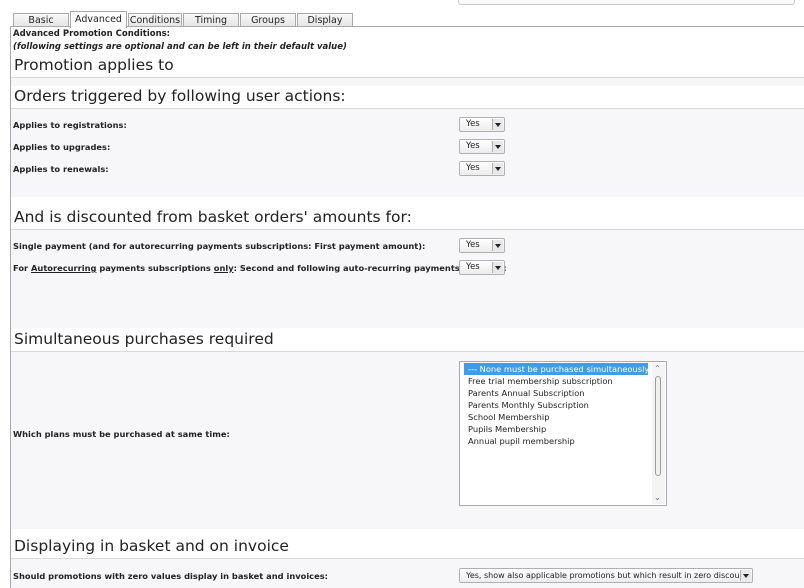 Image resolution: width=804 pixels, height=588 pixels. Describe the element at coordinates (556, 417) in the screenshot. I see `list-item: School Membership` at that location.